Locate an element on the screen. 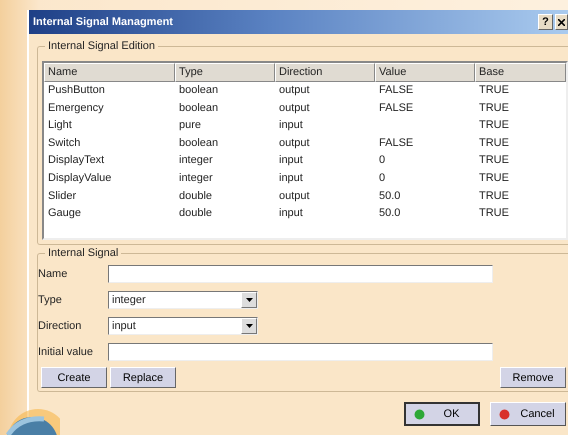 Image resolution: width=568 pixels, height=435 pixels. table-cell-text: DisplayValue is located at coordinates (79, 178).